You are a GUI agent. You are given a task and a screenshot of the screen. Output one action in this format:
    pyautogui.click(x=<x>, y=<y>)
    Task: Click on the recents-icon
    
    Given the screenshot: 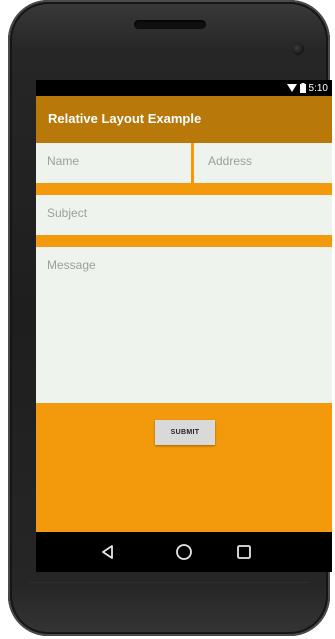 What is the action you would take?
    pyautogui.click(x=244, y=552)
    